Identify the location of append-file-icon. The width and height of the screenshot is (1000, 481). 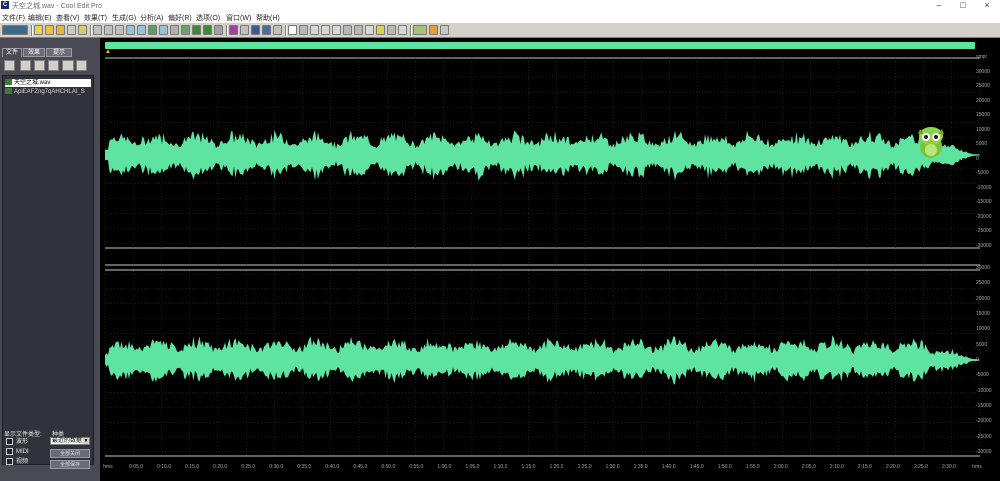
(82, 30).